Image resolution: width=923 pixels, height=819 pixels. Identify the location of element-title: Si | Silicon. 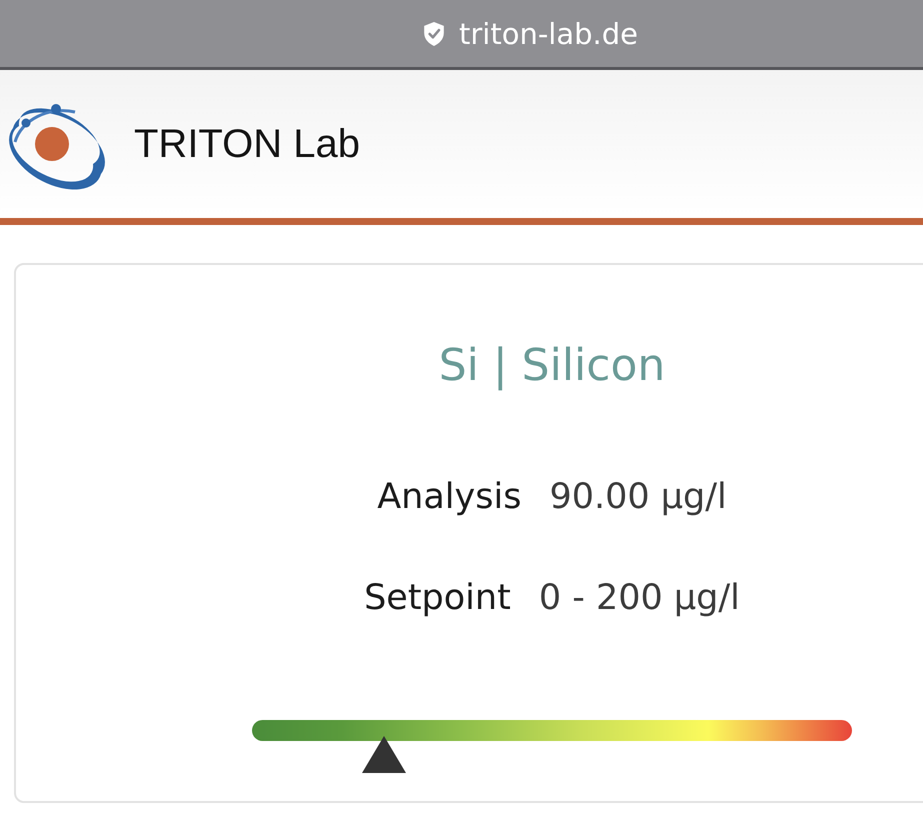
(552, 366).